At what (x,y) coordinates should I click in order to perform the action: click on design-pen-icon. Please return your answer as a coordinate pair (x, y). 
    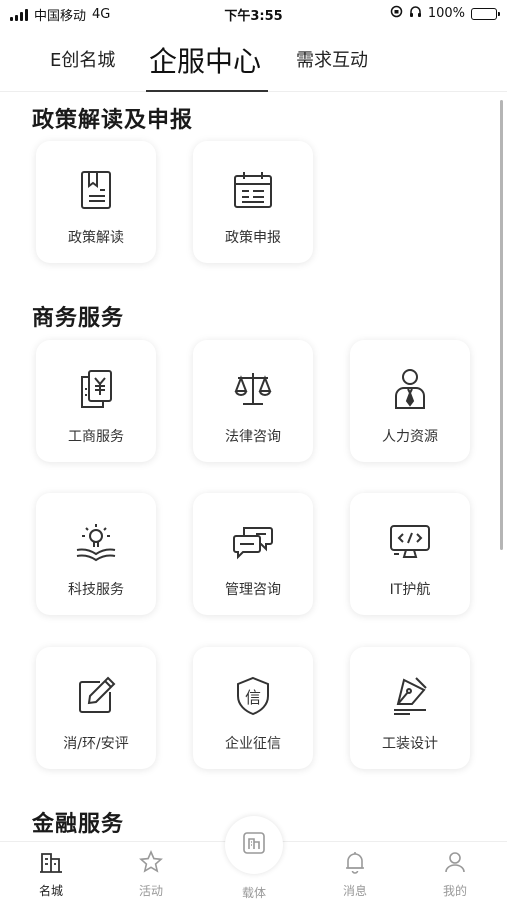
    Looking at the image, I should click on (410, 696).